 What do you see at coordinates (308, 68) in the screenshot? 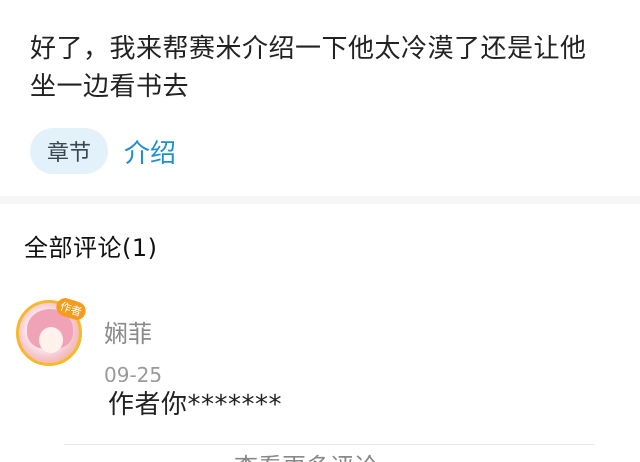
I see `post-body-text: 好了，我来帮赛米介绍一下他太冷漠了还是让他坐一边看书去` at bounding box center [308, 68].